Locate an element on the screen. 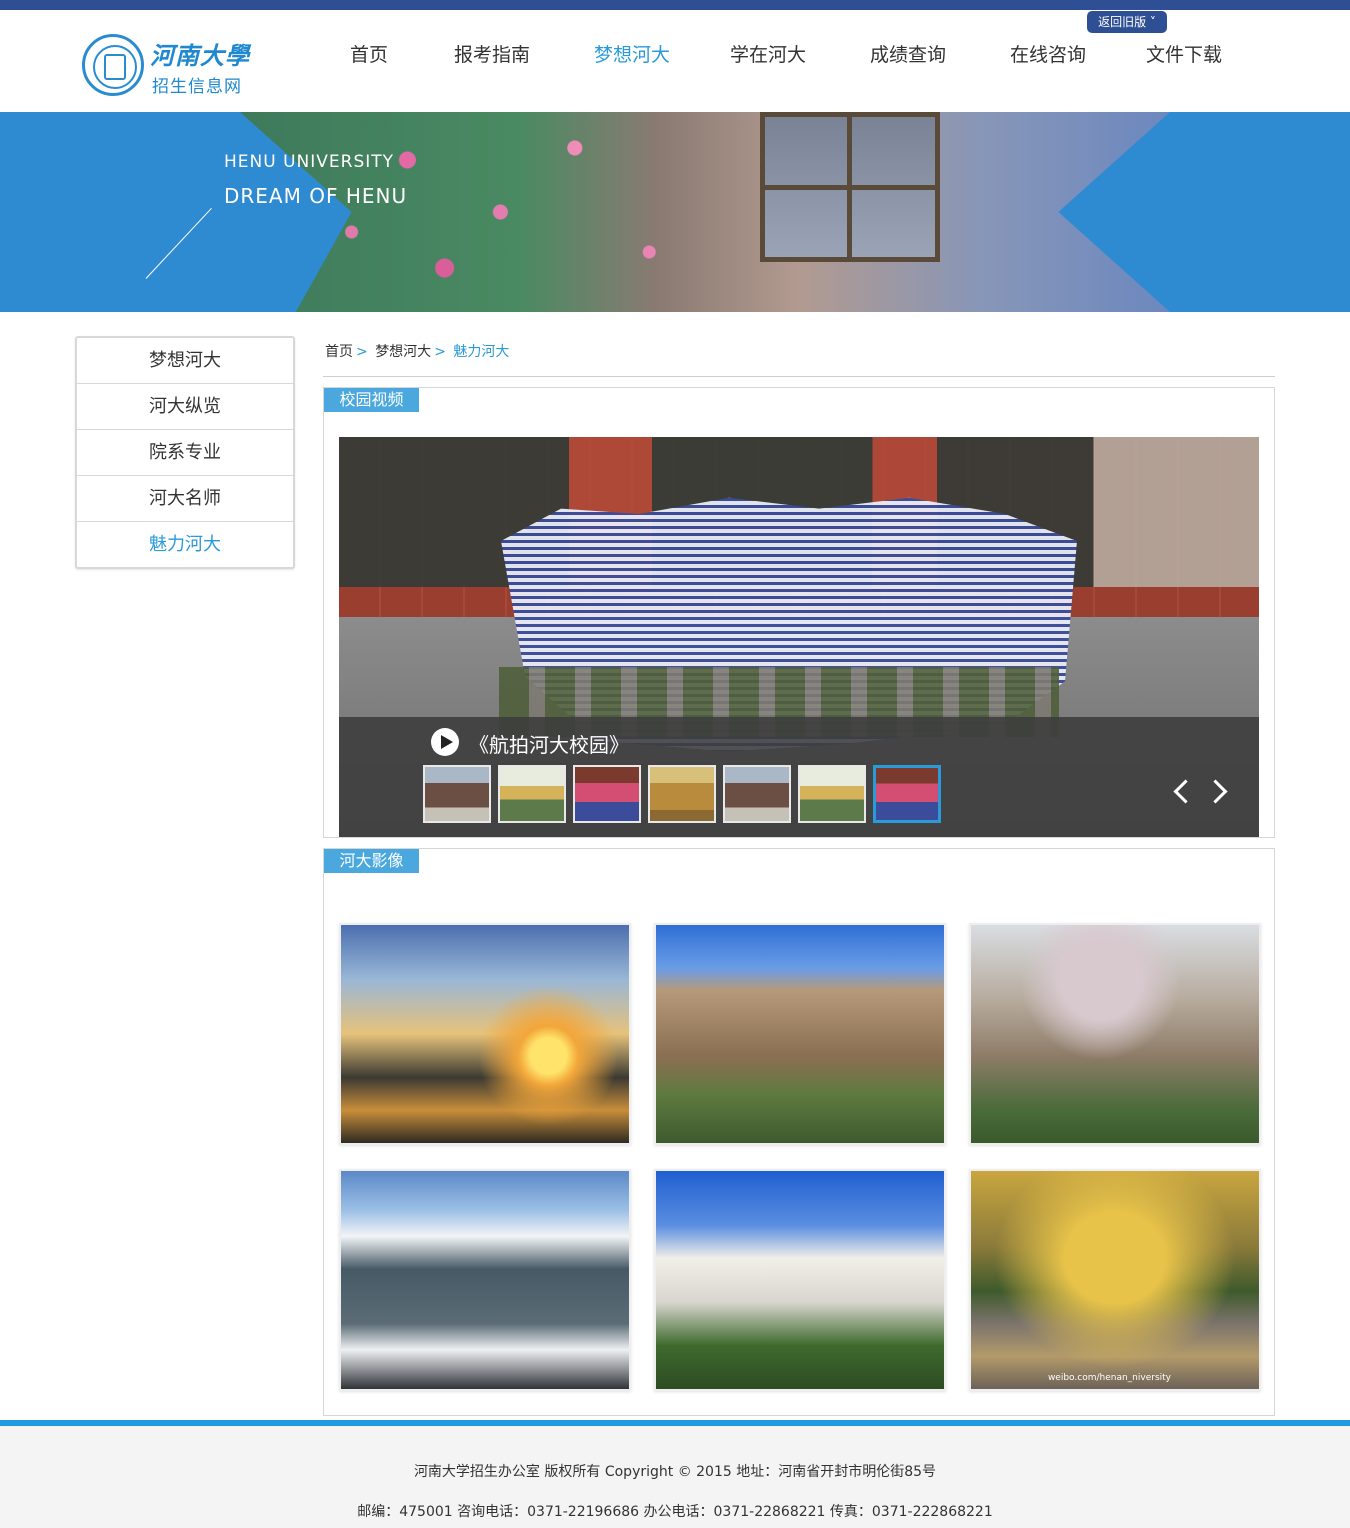 The width and height of the screenshot is (1350, 1528). site-logo: 河南大學 招生信息网 is located at coordinates (172, 67).